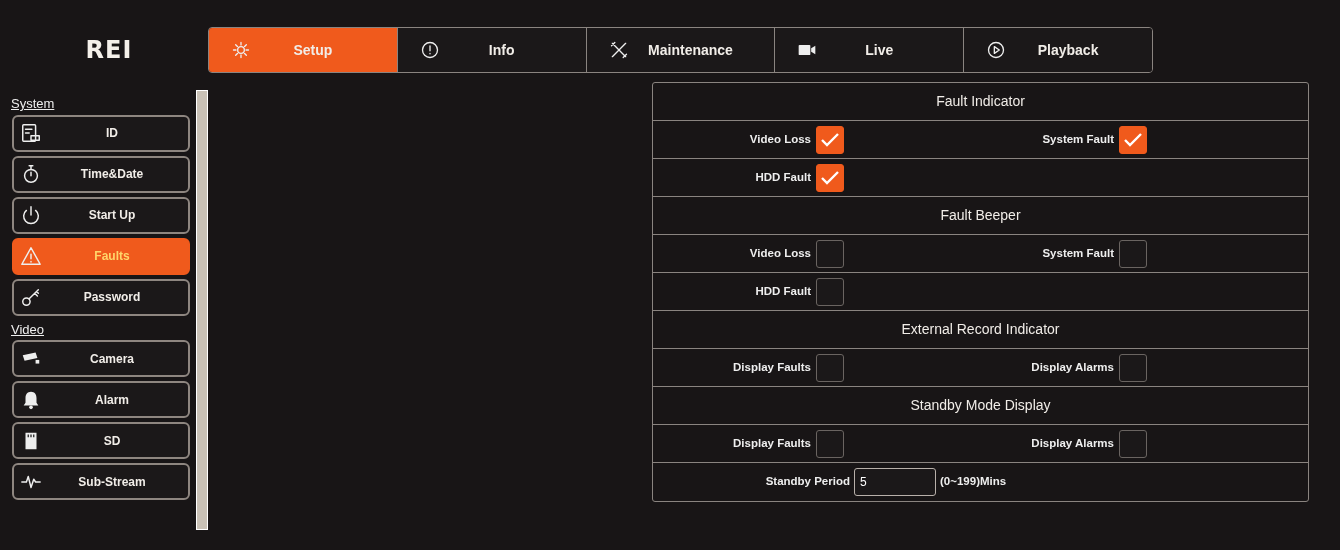 Image resolution: width=1340 pixels, height=550 pixels. What do you see at coordinates (895, 482) in the screenshot?
I see `standby-period-field: 5` at bounding box center [895, 482].